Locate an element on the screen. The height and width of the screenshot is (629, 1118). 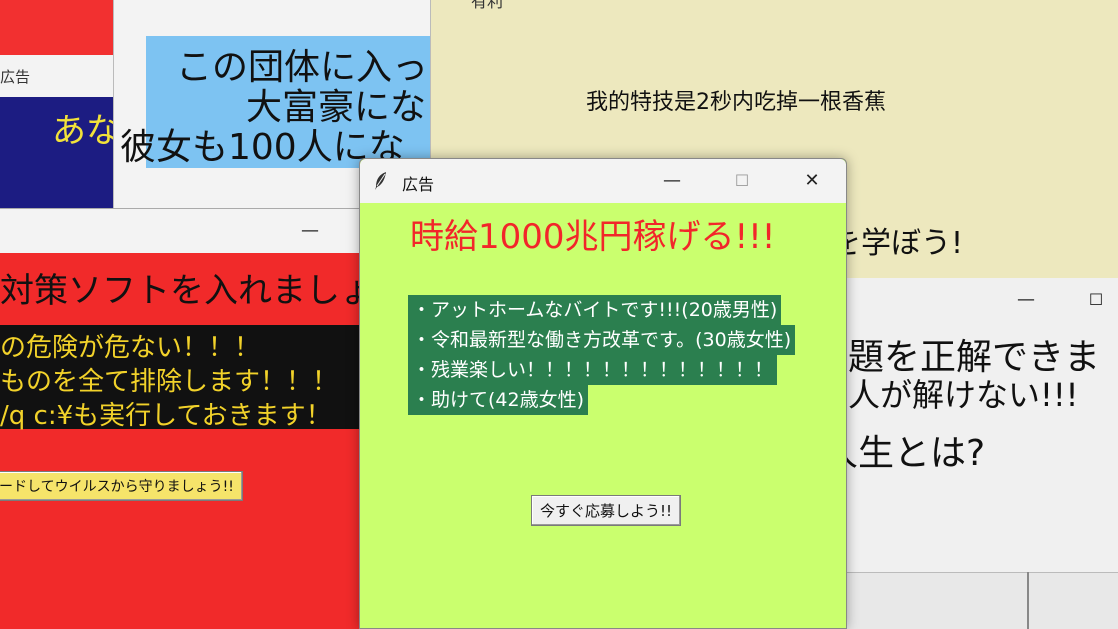
download-button: ードしてウイルスから守りましょう!! is located at coordinates (121, 486).